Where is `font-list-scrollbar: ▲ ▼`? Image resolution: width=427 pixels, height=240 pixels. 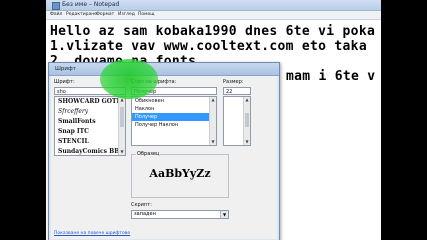 font-list-scrollbar: ▲ ▼ is located at coordinates (121, 126).